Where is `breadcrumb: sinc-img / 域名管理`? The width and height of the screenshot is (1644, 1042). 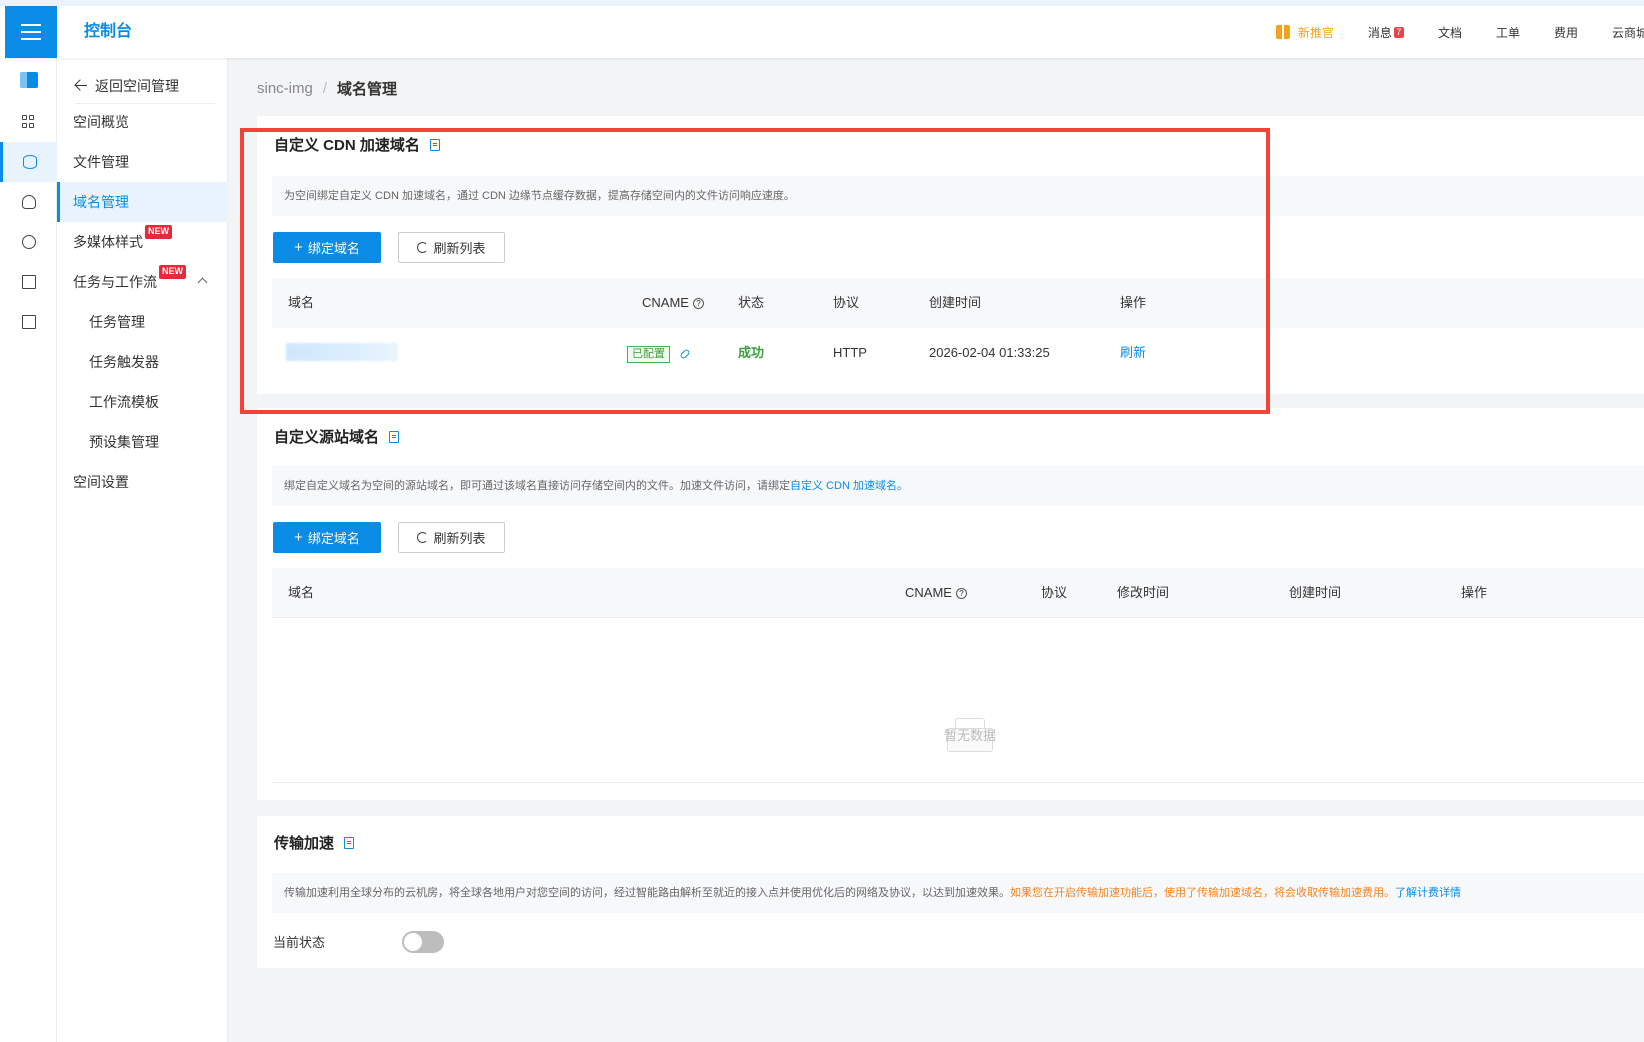 breadcrumb: sinc-img / 域名管理 is located at coordinates (327, 88).